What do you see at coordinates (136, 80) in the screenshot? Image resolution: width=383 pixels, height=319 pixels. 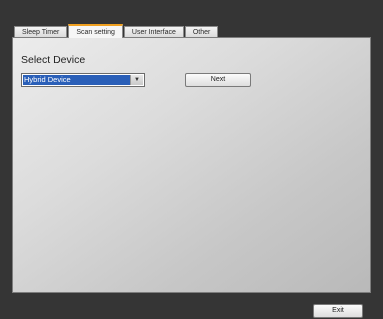 I see `chevron-down-icon: ▼` at bounding box center [136, 80].